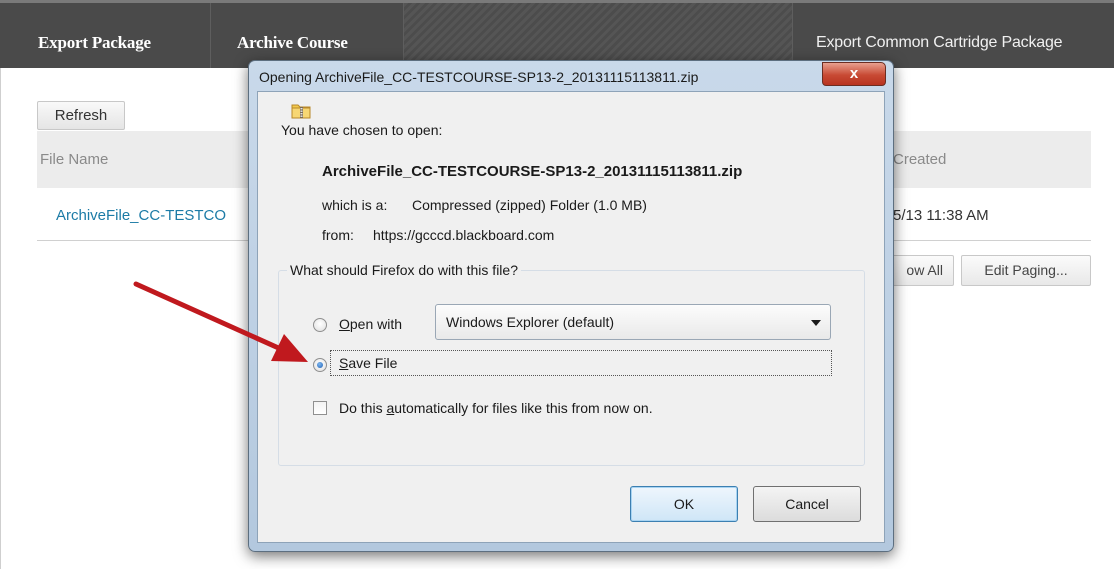 This screenshot has height=569, width=1114. I want to click on save-file-label-text: ave File, so click(373, 363).